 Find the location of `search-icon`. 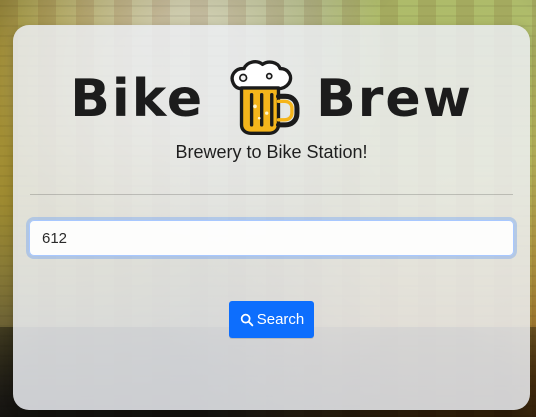

search-icon is located at coordinates (247, 319).